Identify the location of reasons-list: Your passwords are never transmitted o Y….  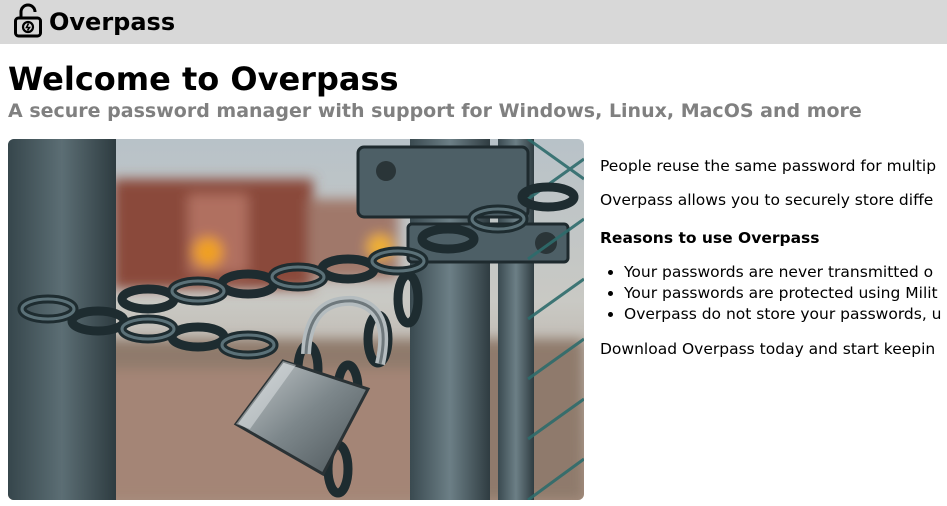
(773, 293).